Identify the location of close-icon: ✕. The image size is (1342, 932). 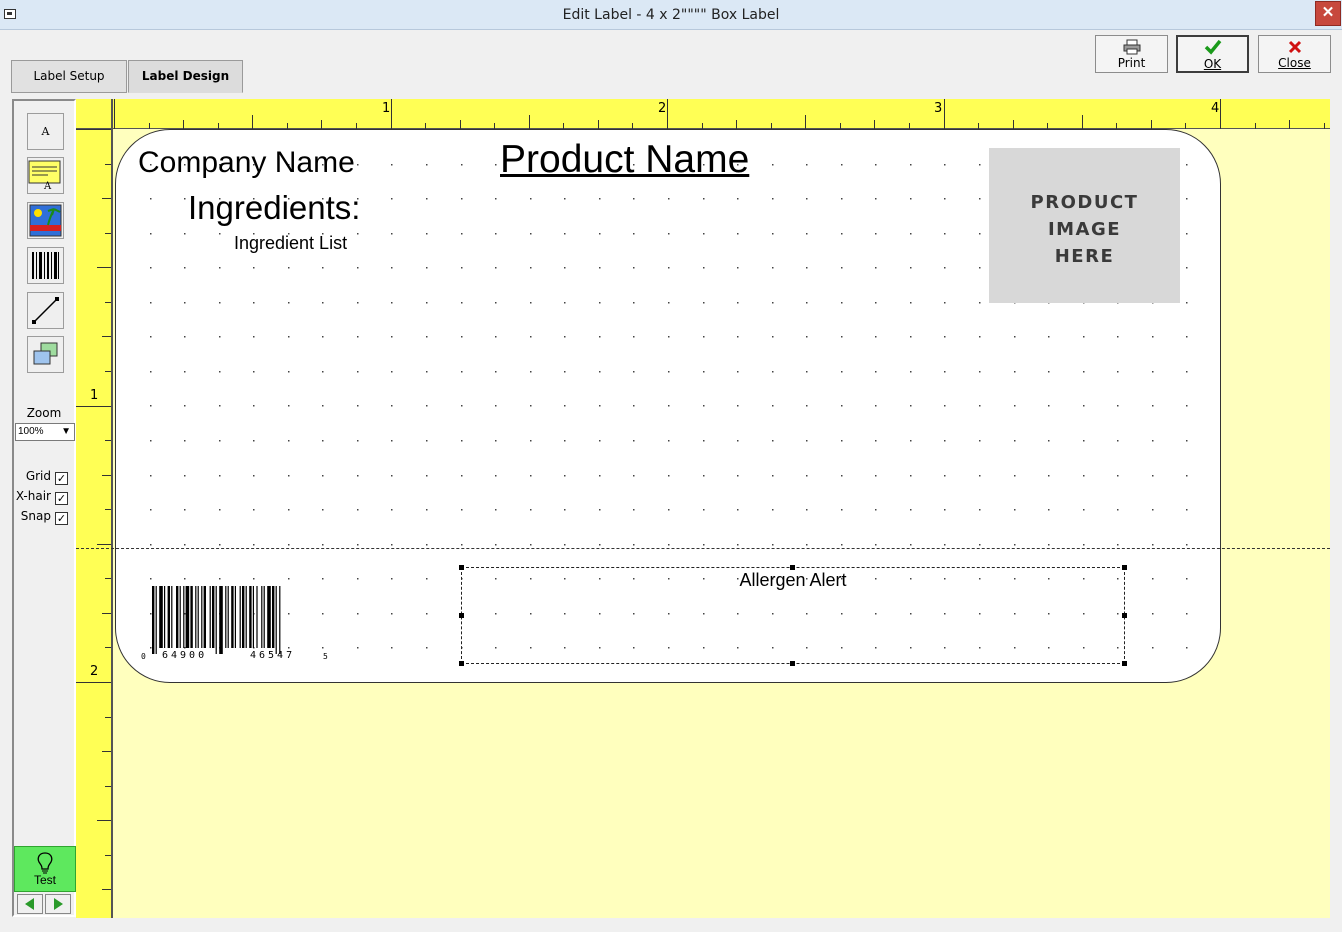
(1328, 12).